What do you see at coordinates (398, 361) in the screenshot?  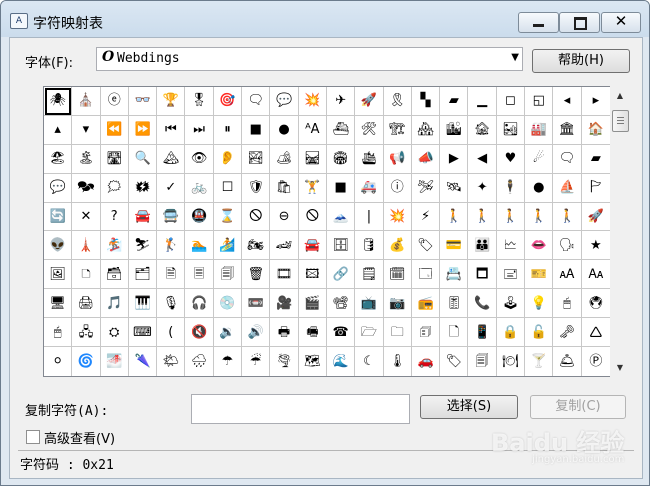 I see `character-cell: 🌡` at bounding box center [398, 361].